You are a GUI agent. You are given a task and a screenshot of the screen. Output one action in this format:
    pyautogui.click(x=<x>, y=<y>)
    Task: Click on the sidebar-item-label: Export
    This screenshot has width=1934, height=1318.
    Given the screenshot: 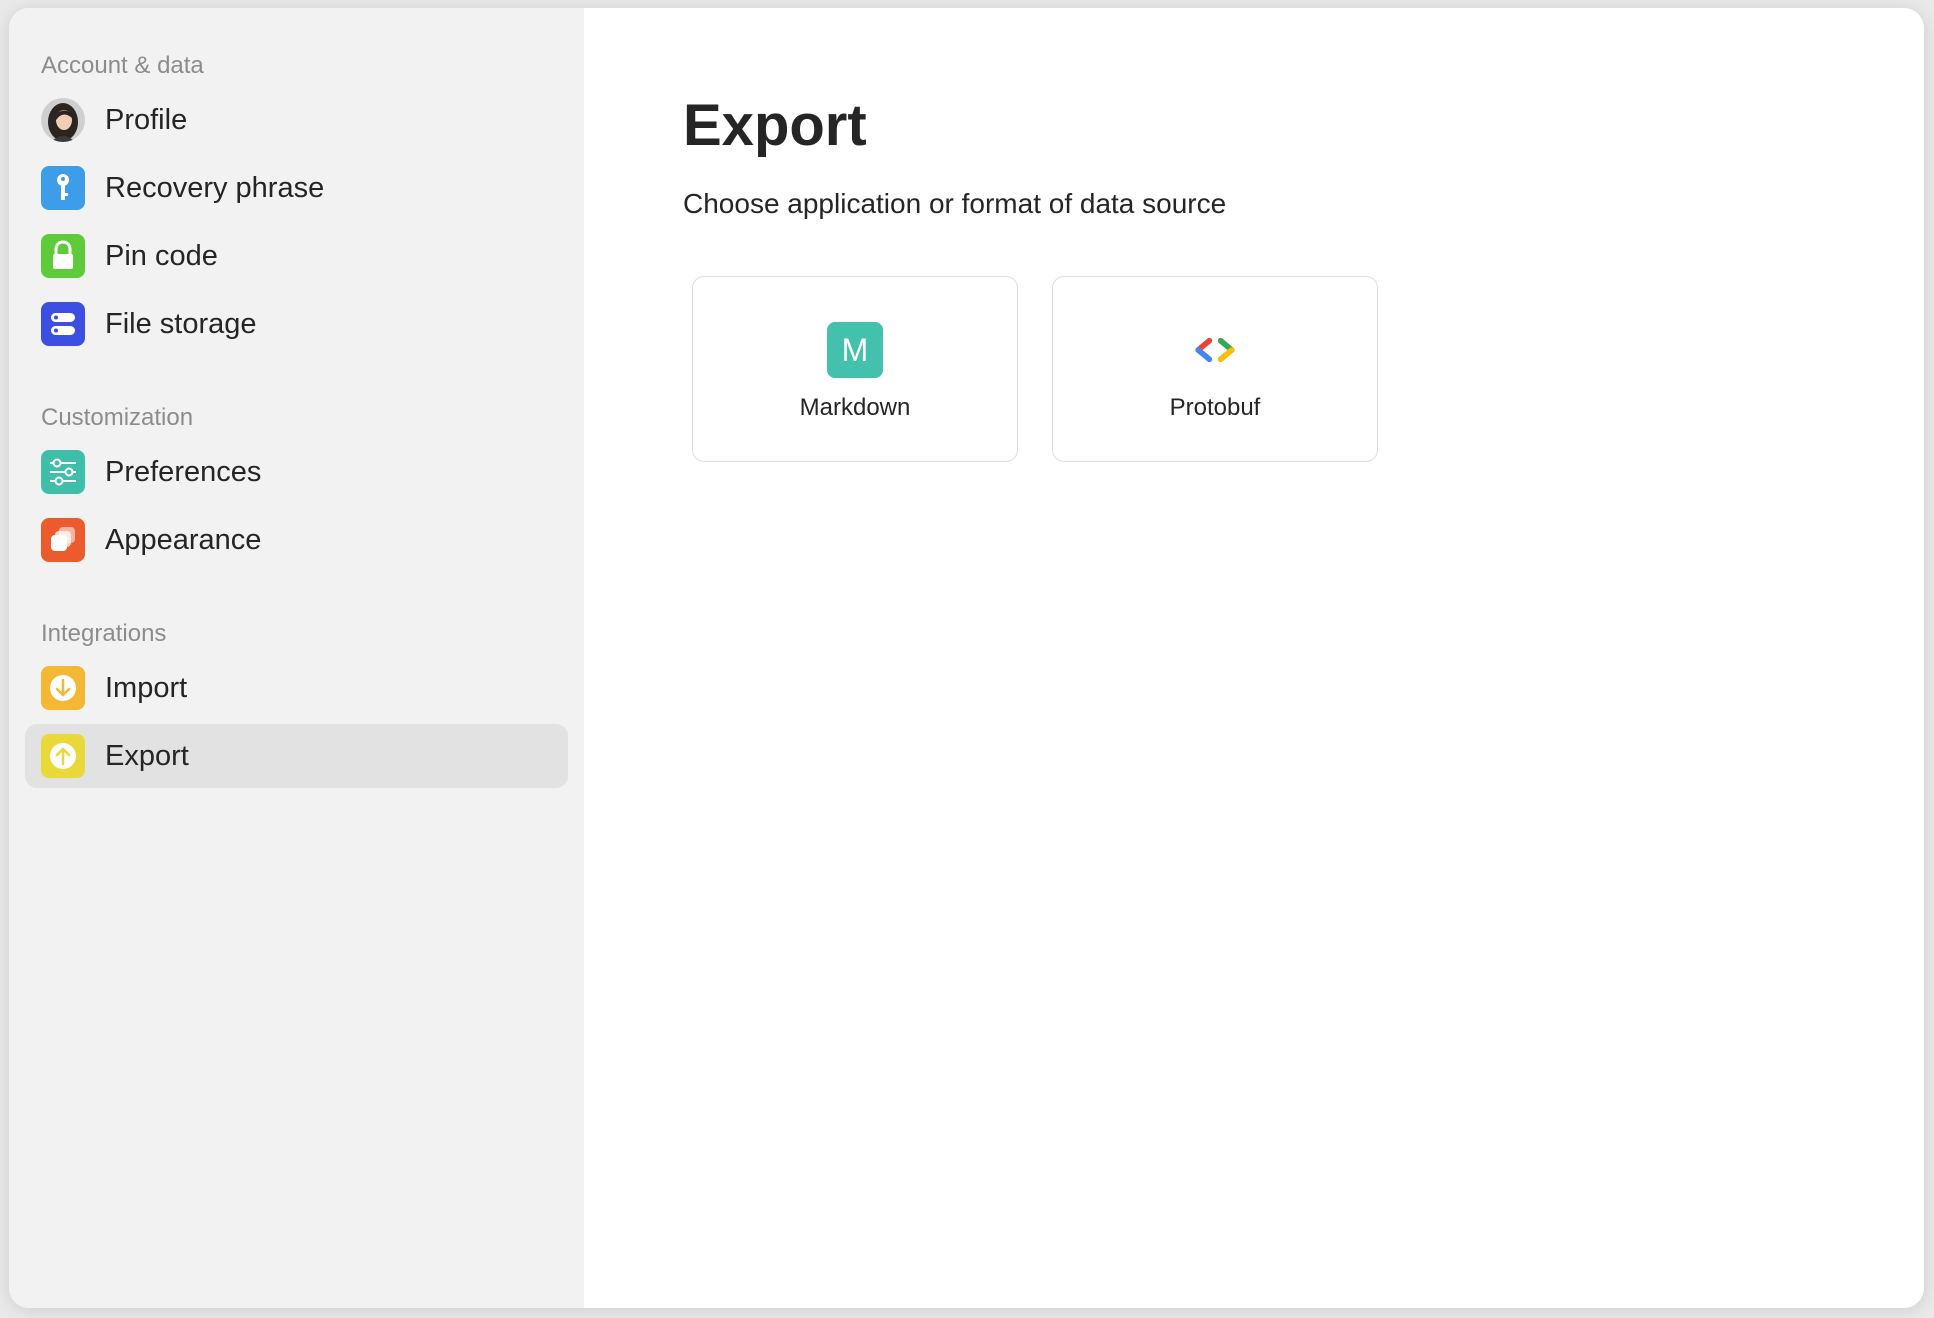 What is the action you would take?
    pyautogui.click(x=147, y=755)
    